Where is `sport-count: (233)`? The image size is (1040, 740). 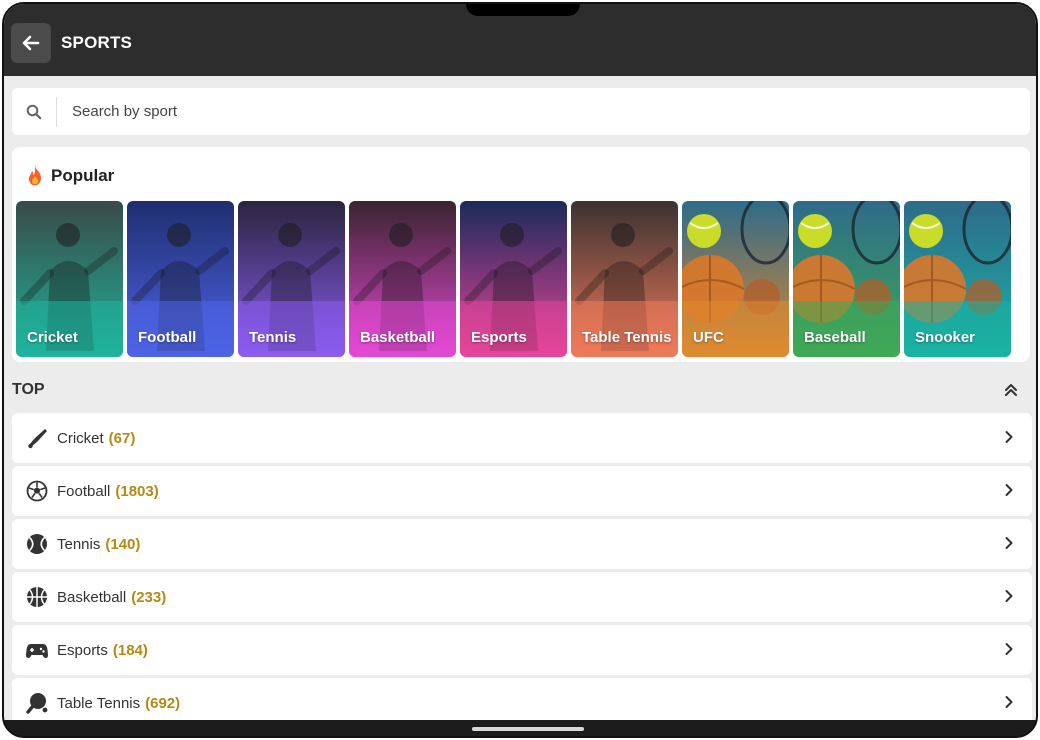 sport-count: (233) is located at coordinates (149, 597).